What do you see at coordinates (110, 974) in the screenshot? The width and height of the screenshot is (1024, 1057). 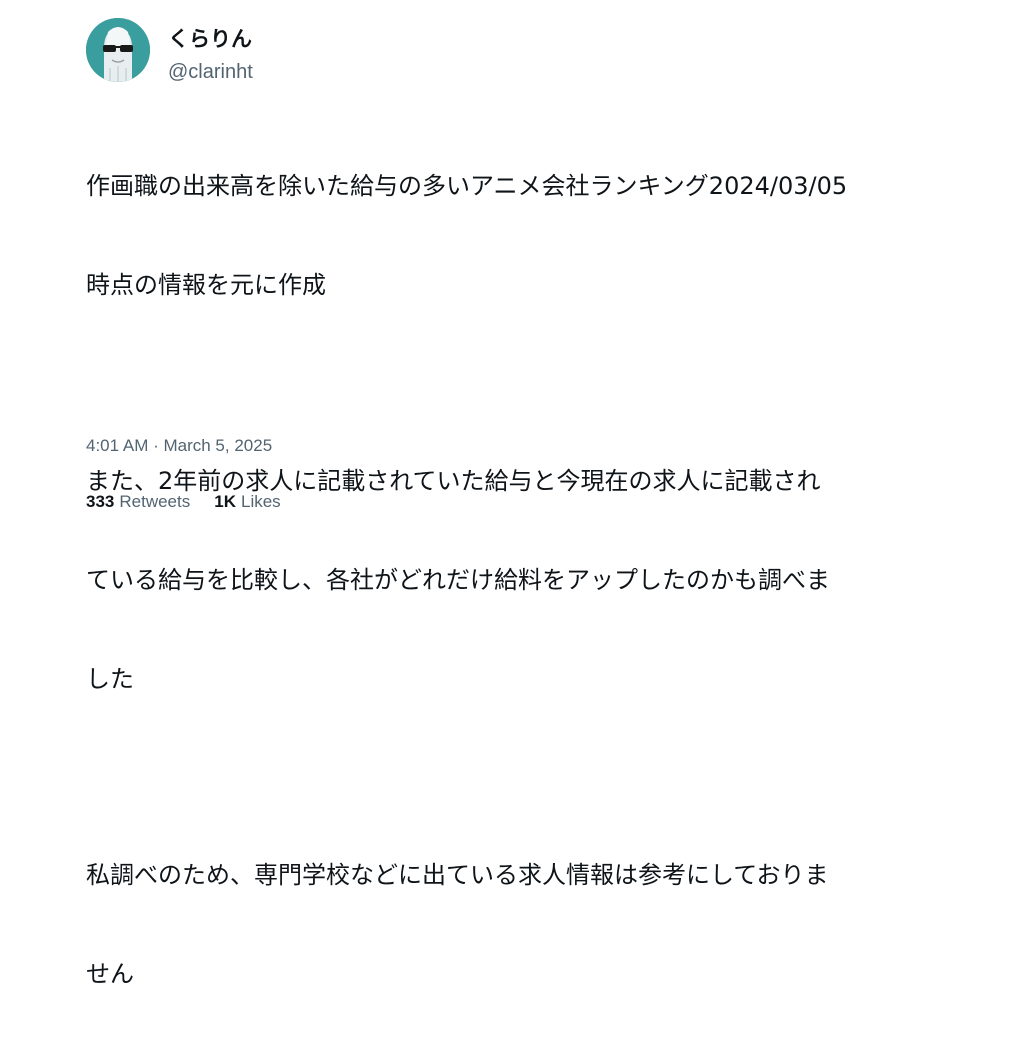 I see `tweet-line: せん` at bounding box center [110, 974].